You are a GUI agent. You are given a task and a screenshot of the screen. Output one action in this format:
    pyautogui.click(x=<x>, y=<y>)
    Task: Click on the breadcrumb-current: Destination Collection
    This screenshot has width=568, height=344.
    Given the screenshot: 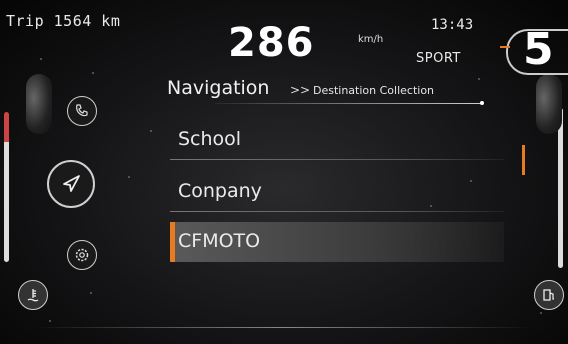 What is the action you would take?
    pyautogui.click(x=374, y=90)
    